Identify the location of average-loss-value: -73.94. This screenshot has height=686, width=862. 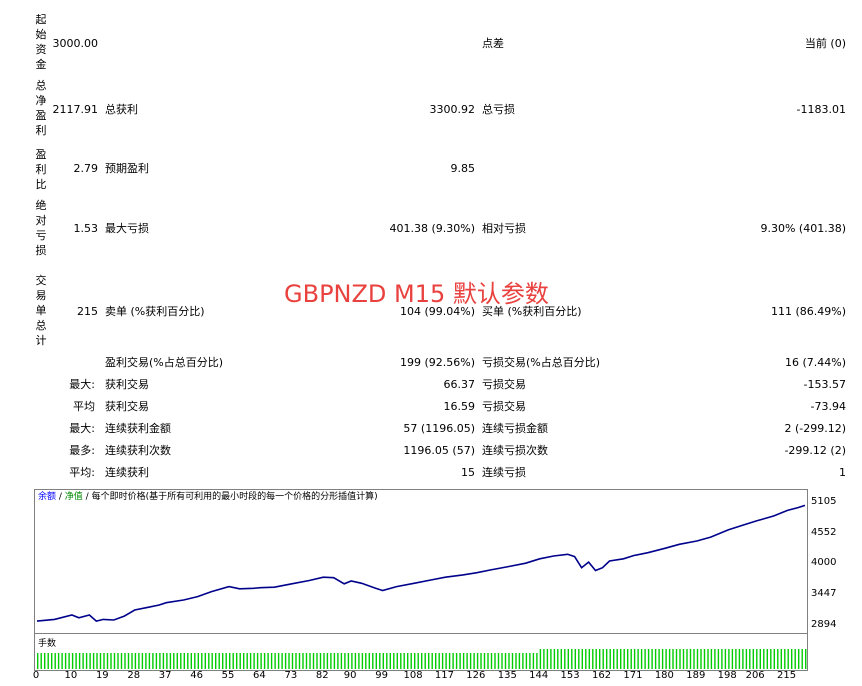
(828, 406).